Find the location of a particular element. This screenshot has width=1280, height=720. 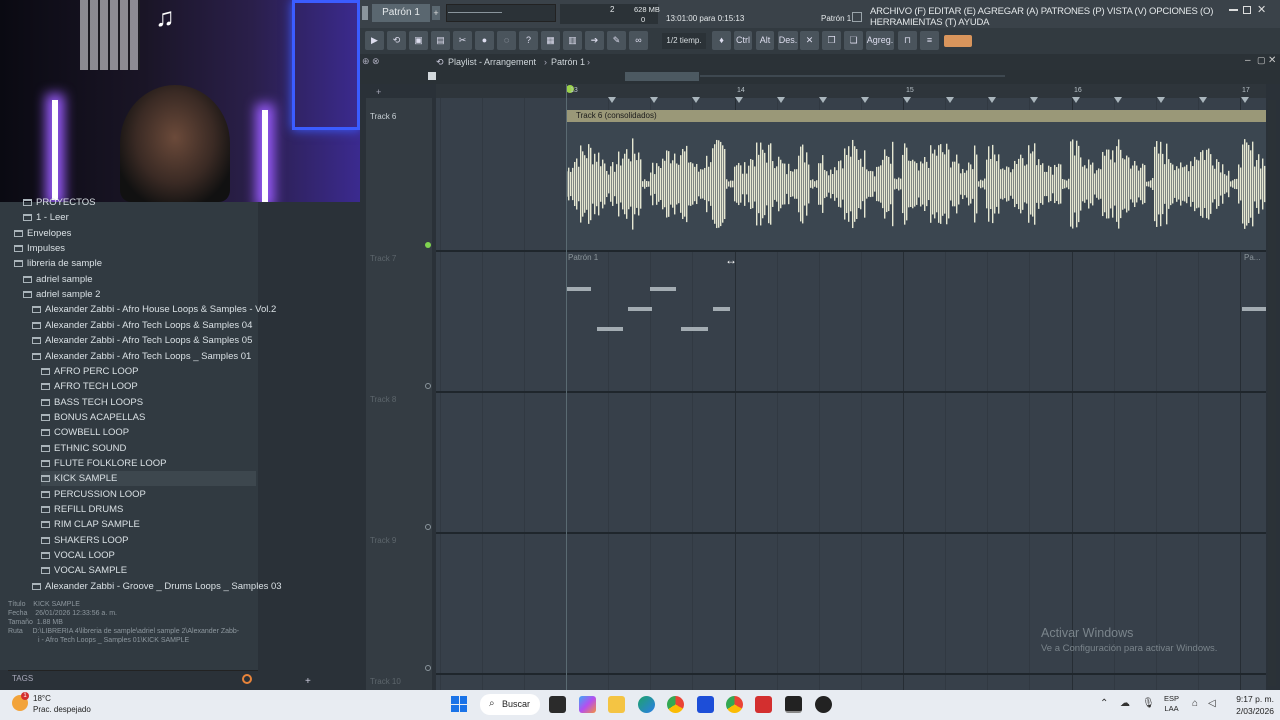

tag-search-icon is located at coordinates (247, 679).